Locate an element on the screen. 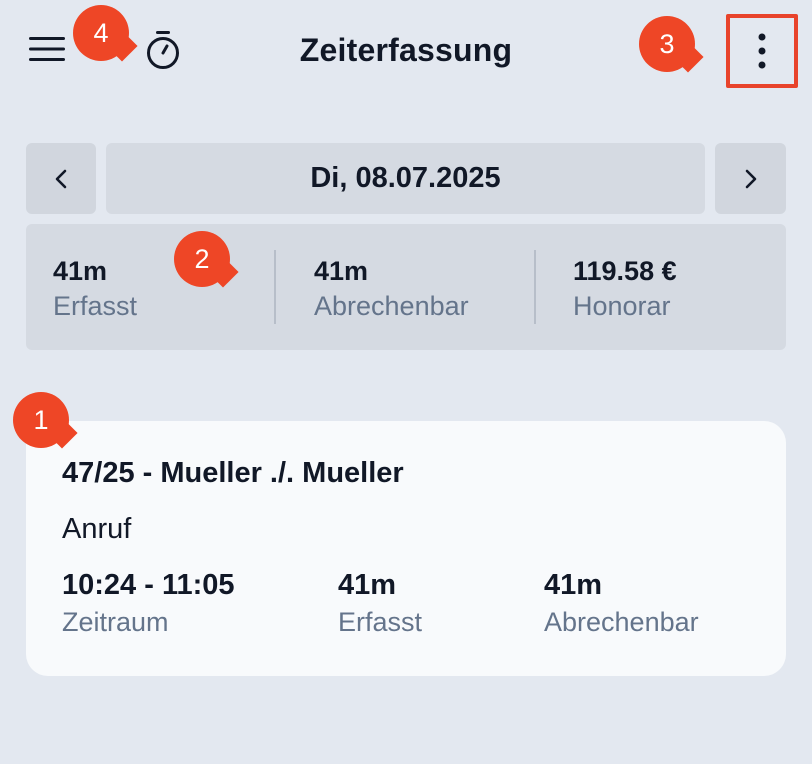 The image size is (812, 764). summary-honorar: 119.58 € Honorar is located at coordinates (625, 289).